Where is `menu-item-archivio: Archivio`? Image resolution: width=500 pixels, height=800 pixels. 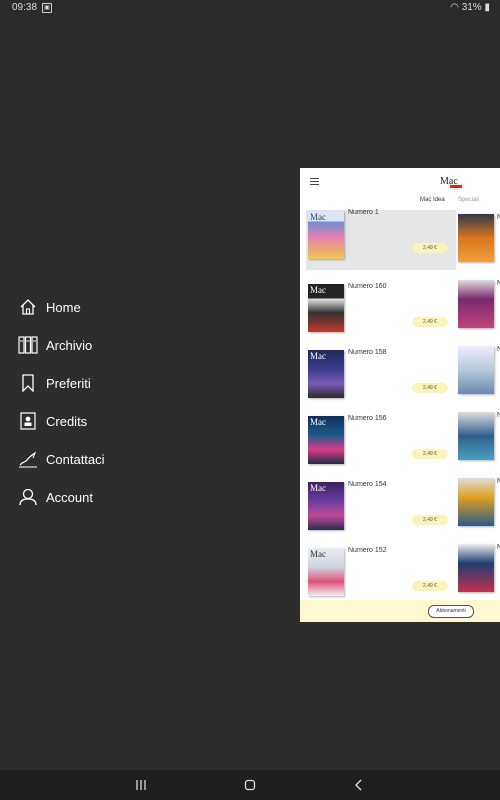 menu-item-archivio: Archivio is located at coordinates (61, 345).